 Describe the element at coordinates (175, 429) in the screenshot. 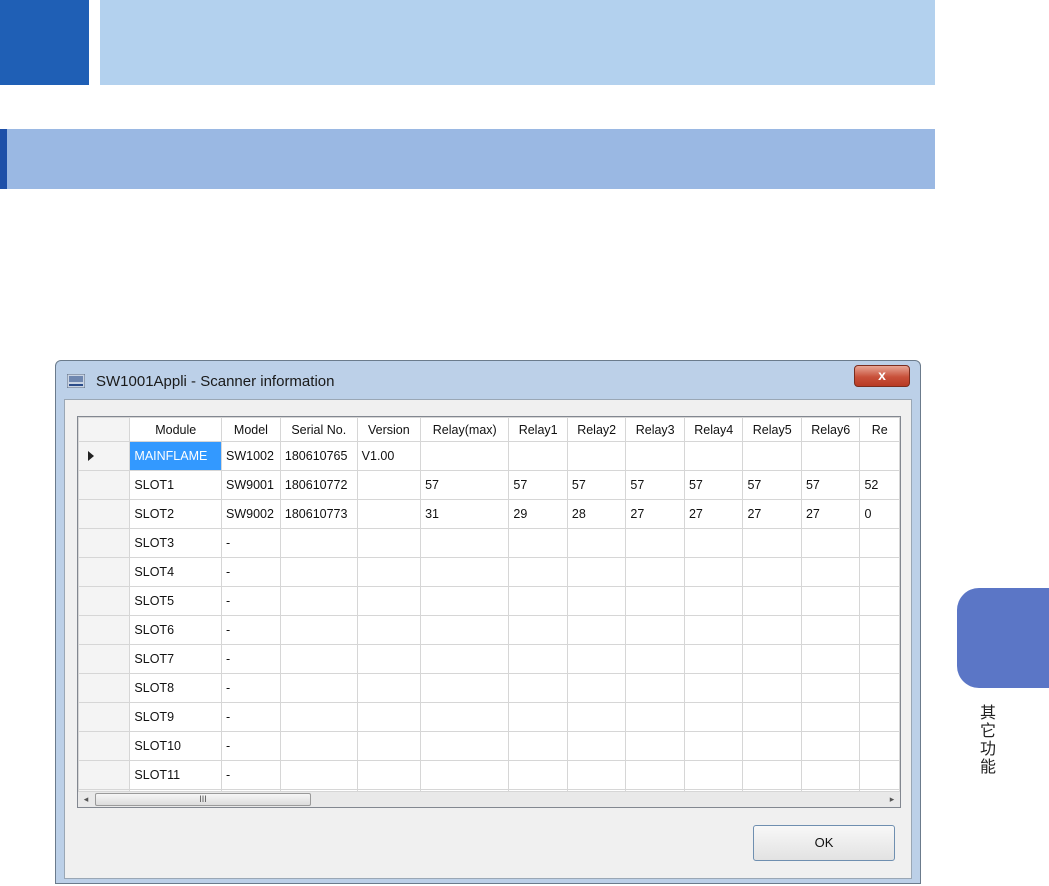

I see `column-header: Module` at that location.